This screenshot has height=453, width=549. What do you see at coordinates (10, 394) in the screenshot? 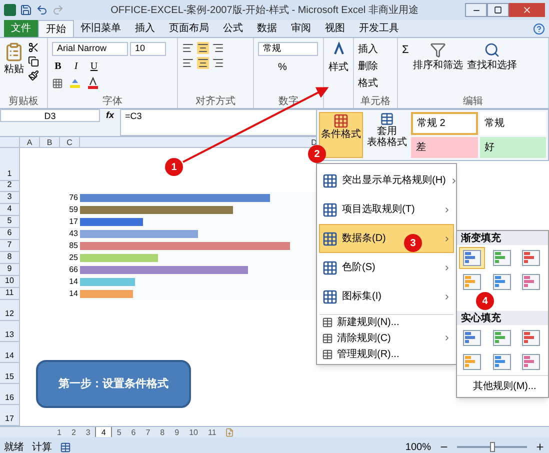
I see `row-header: 16` at bounding box center [10, 394].